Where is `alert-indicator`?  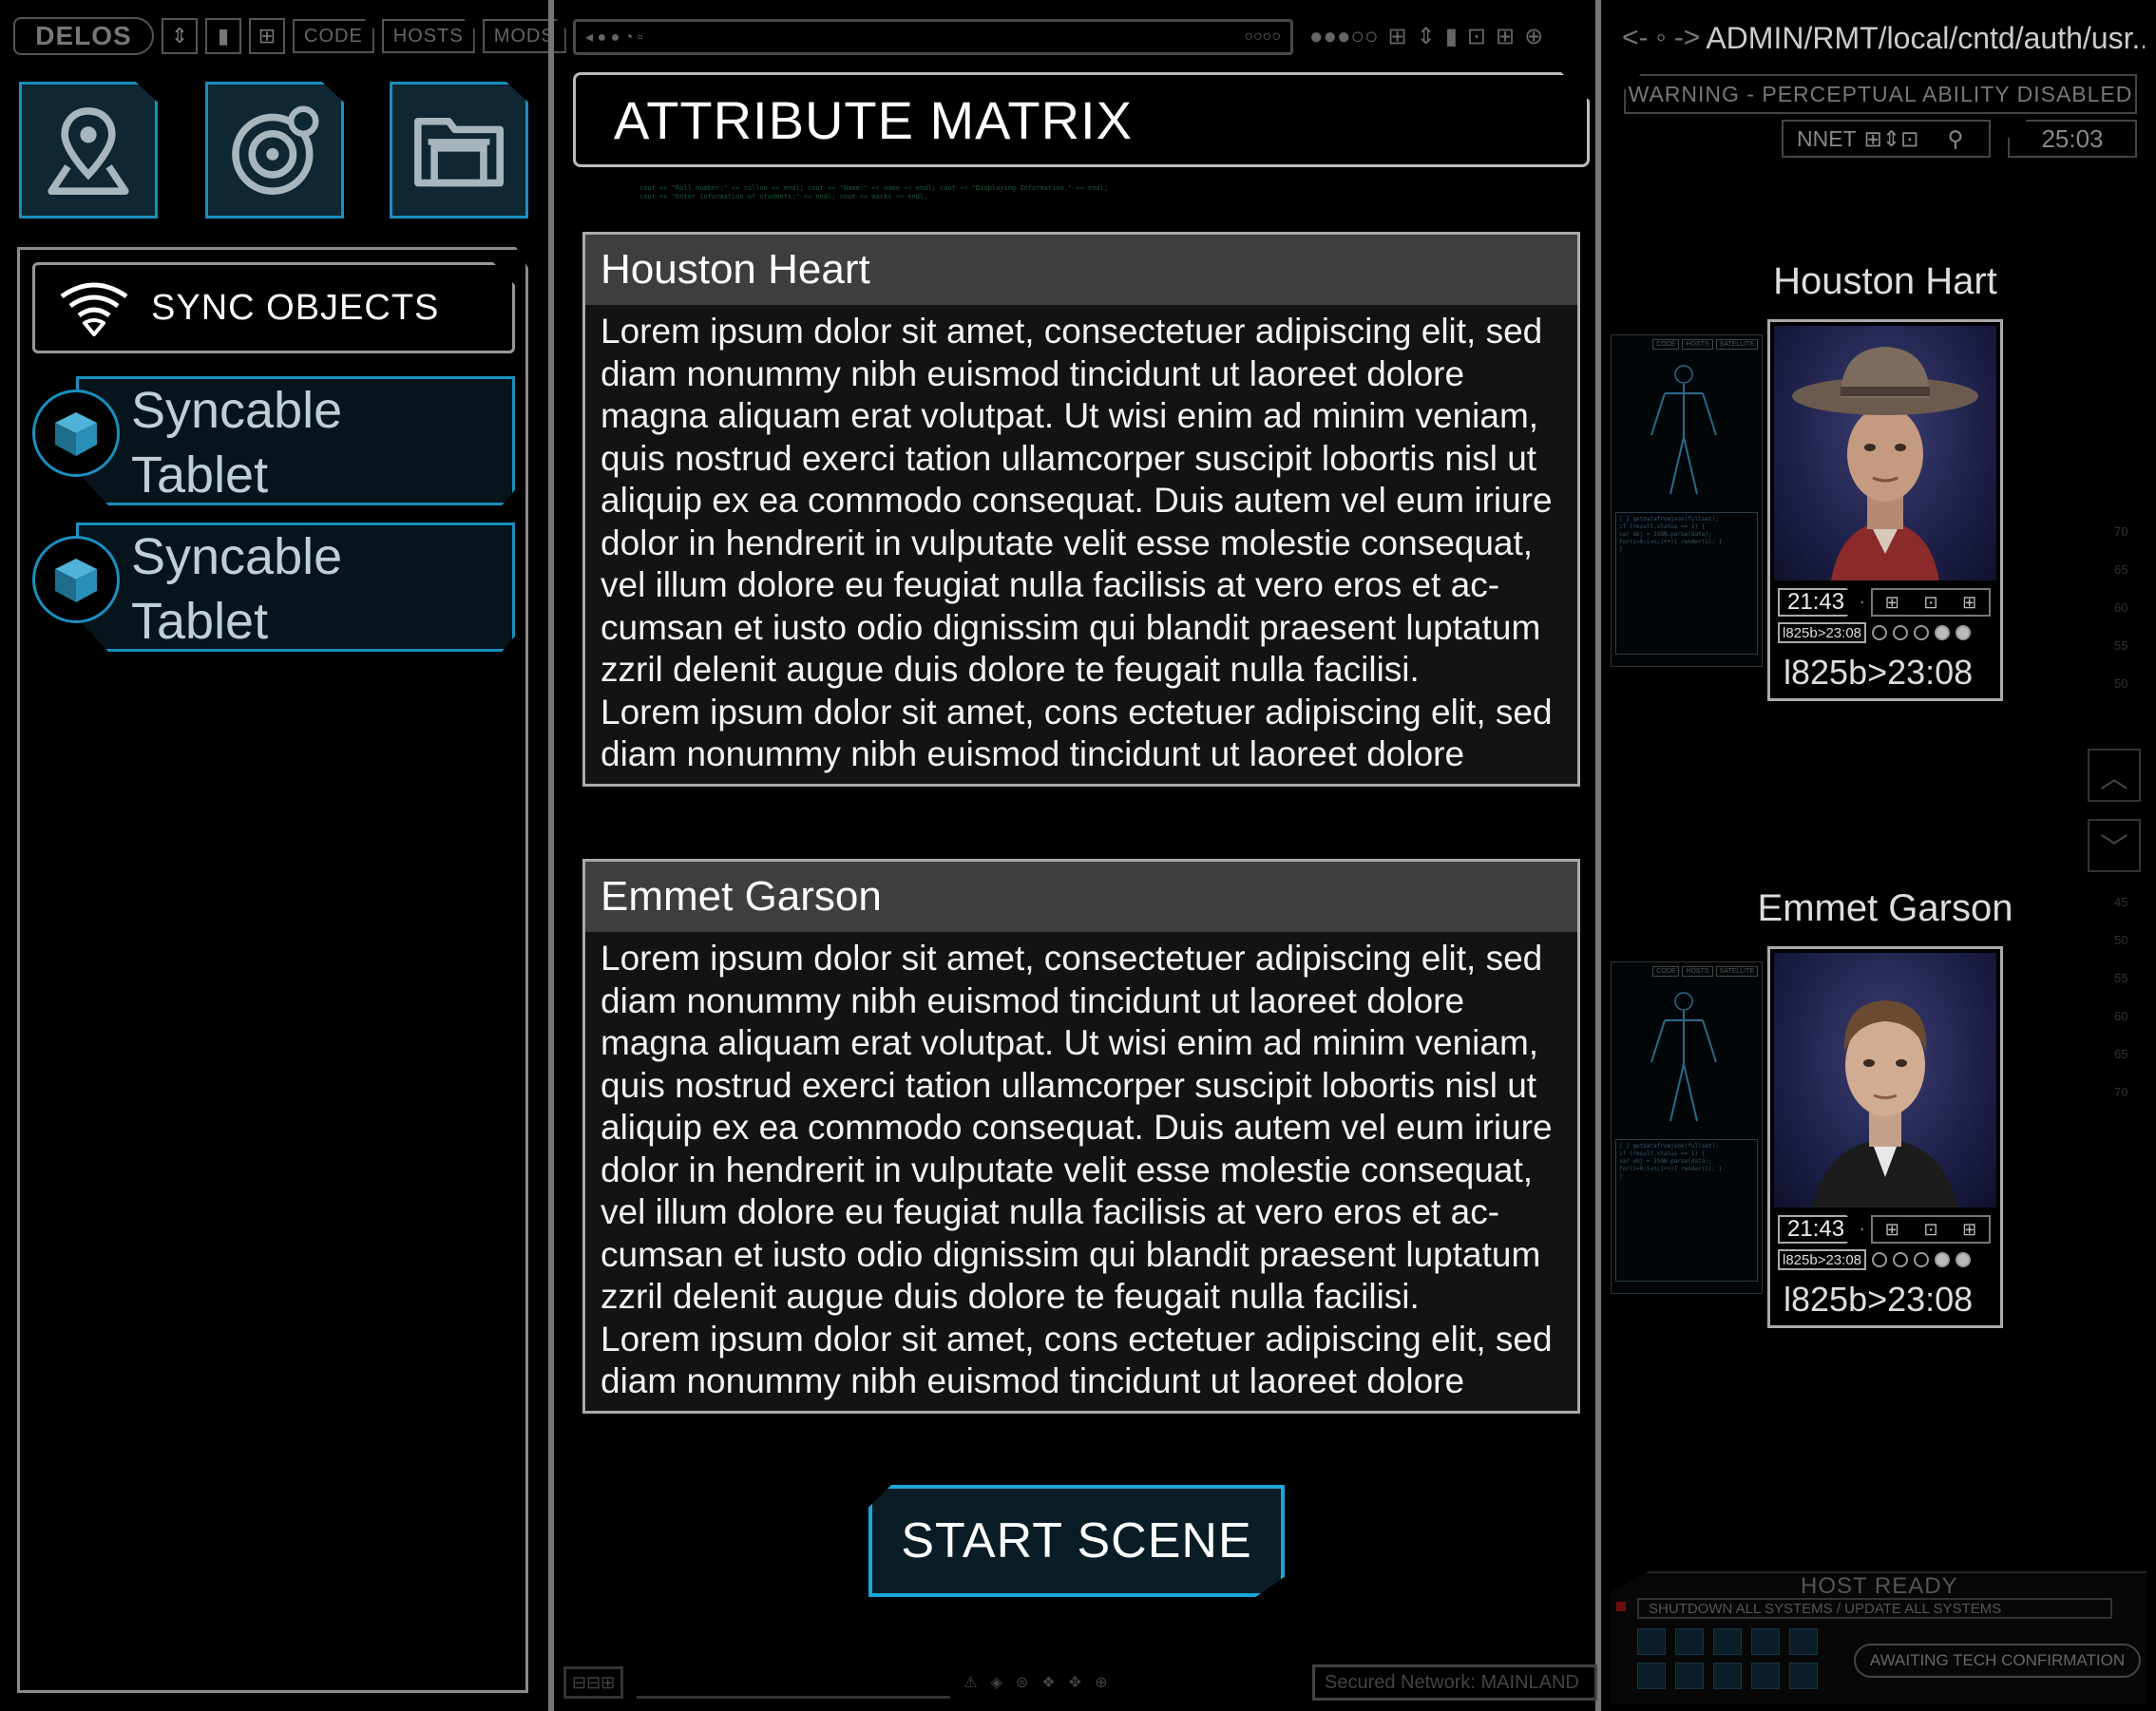
alert-indicator is located at coordinates (1621, 1606).